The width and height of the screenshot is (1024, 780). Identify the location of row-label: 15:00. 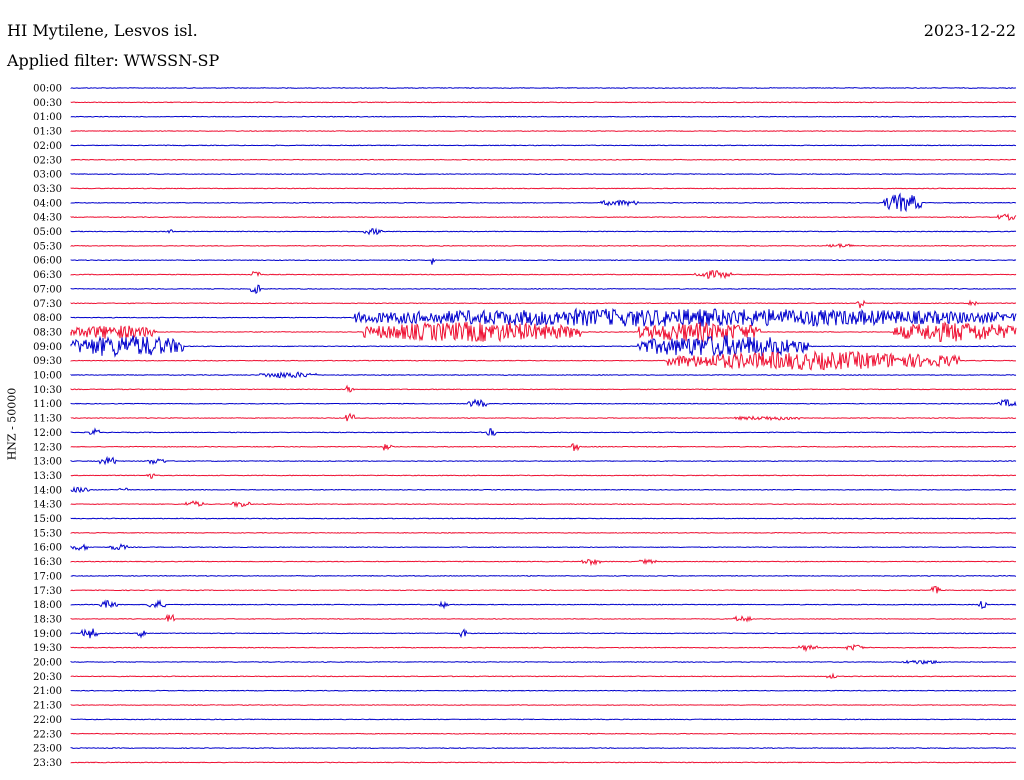
(47, 519).